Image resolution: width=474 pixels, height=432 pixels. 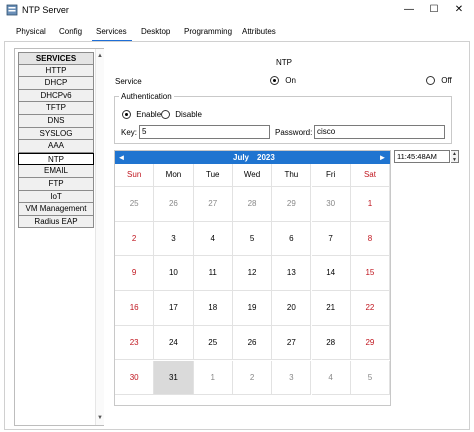 I want to click on service-off-radio: Off, so click(x=439, y=81).